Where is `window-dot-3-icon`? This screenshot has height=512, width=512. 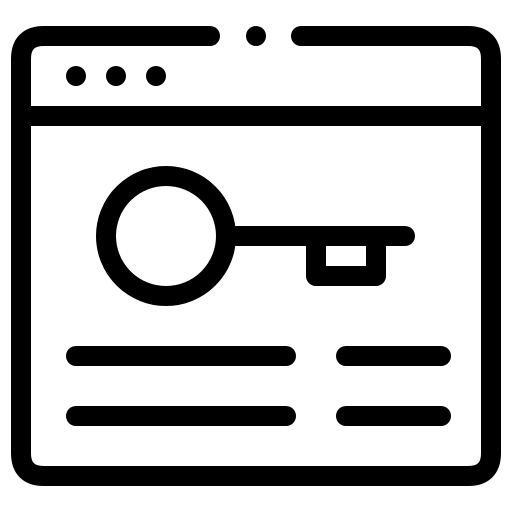 window-dot-3-icon is located at coordinates (156, 76).